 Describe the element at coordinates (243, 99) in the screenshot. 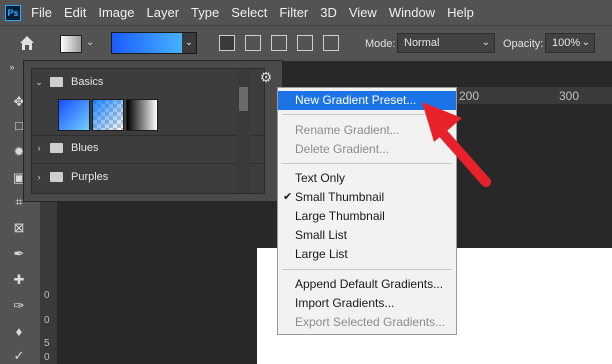

I see `scrollbar-thumb` at that location.